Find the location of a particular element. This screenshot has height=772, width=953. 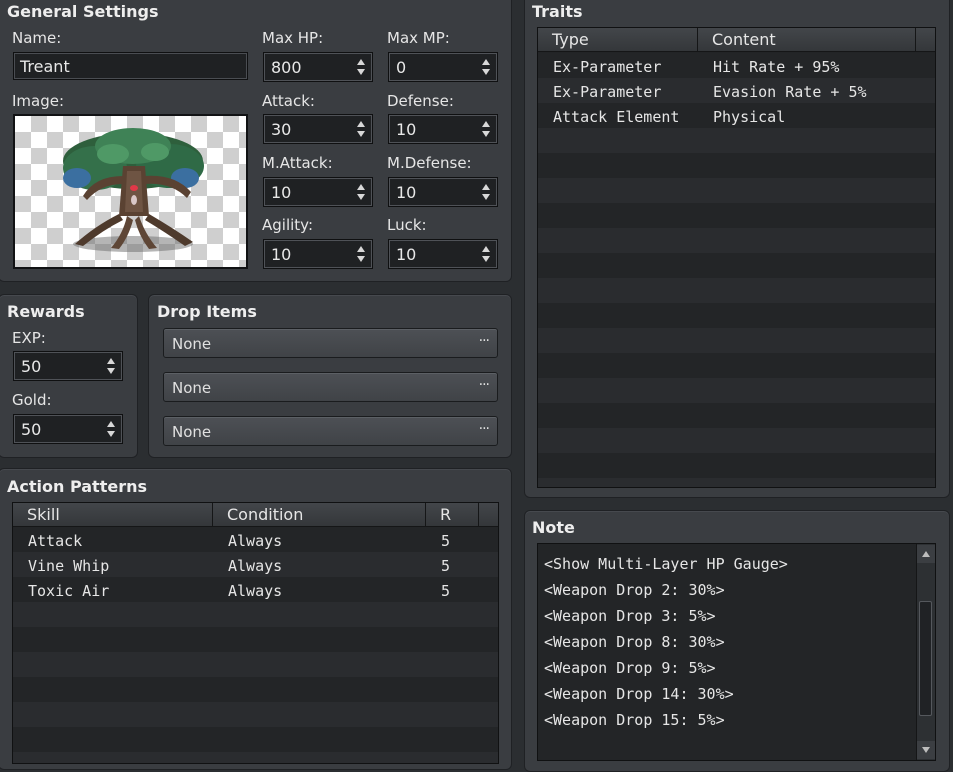

note-scrollbar is located at coordinates (925, 652).